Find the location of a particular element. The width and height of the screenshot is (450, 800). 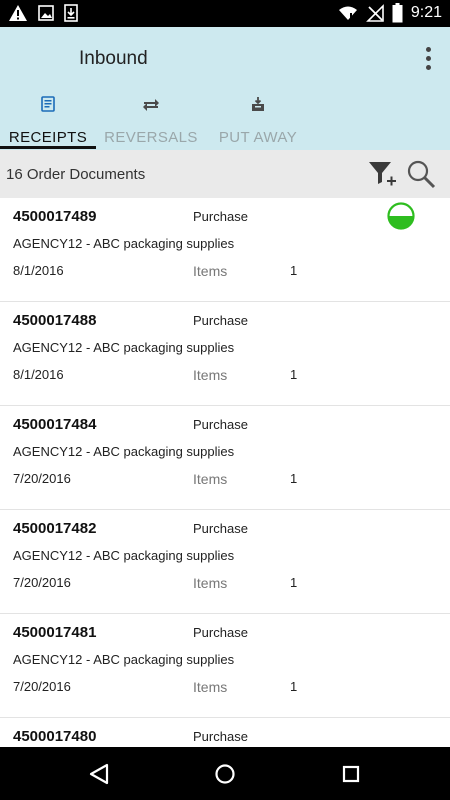

order-number: 4500017482 is located at coordinates (55, 528).